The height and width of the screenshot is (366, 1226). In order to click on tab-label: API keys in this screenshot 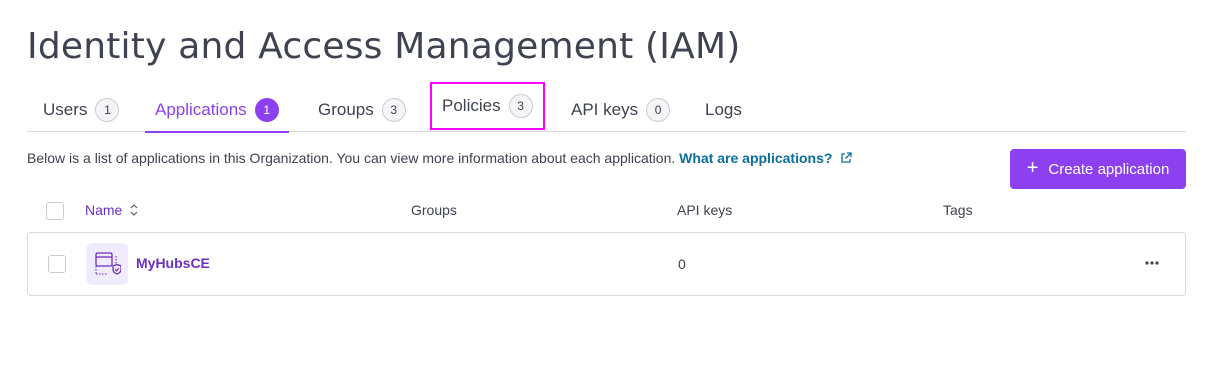, I will do `click(605, 109)`.